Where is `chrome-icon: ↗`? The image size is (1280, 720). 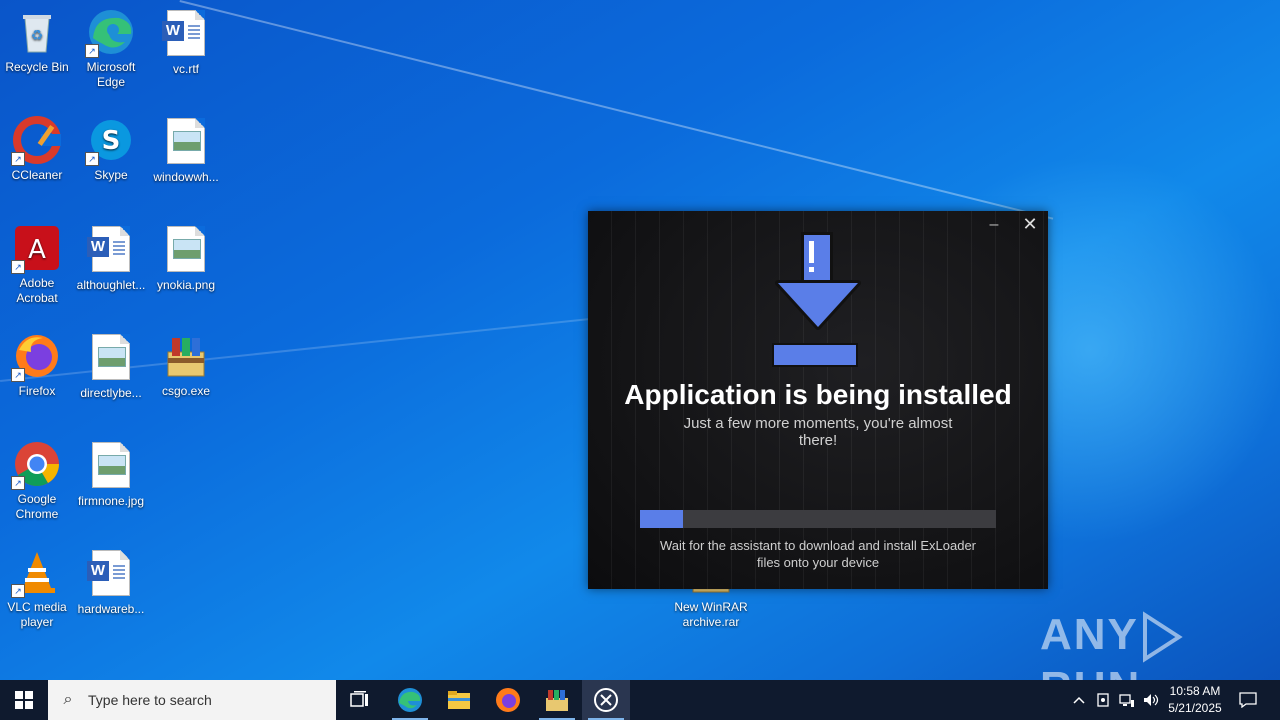 chrome-icon: ↗ is located at coordinates (36, 465).